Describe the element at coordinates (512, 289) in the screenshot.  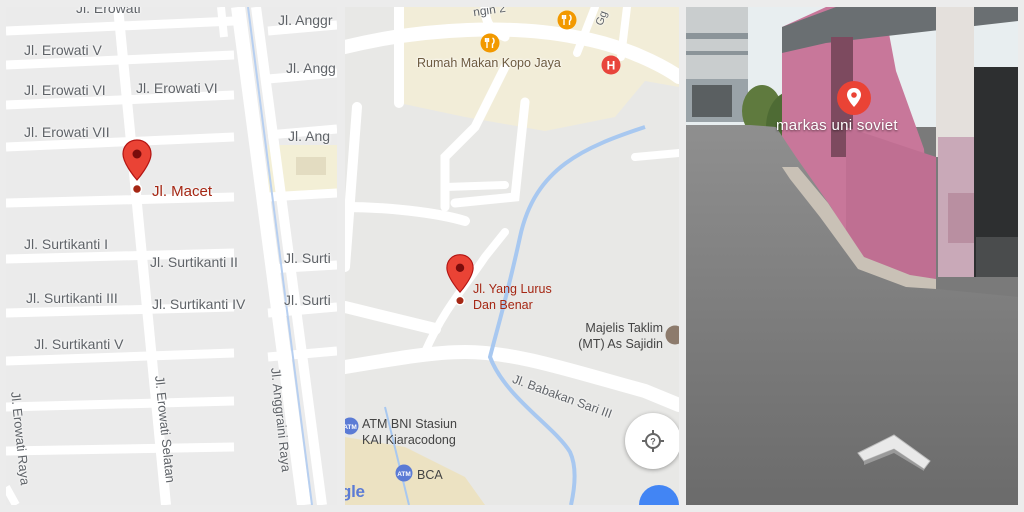
I see `pin-label-line: Jl. Yang Lurus` at that location.